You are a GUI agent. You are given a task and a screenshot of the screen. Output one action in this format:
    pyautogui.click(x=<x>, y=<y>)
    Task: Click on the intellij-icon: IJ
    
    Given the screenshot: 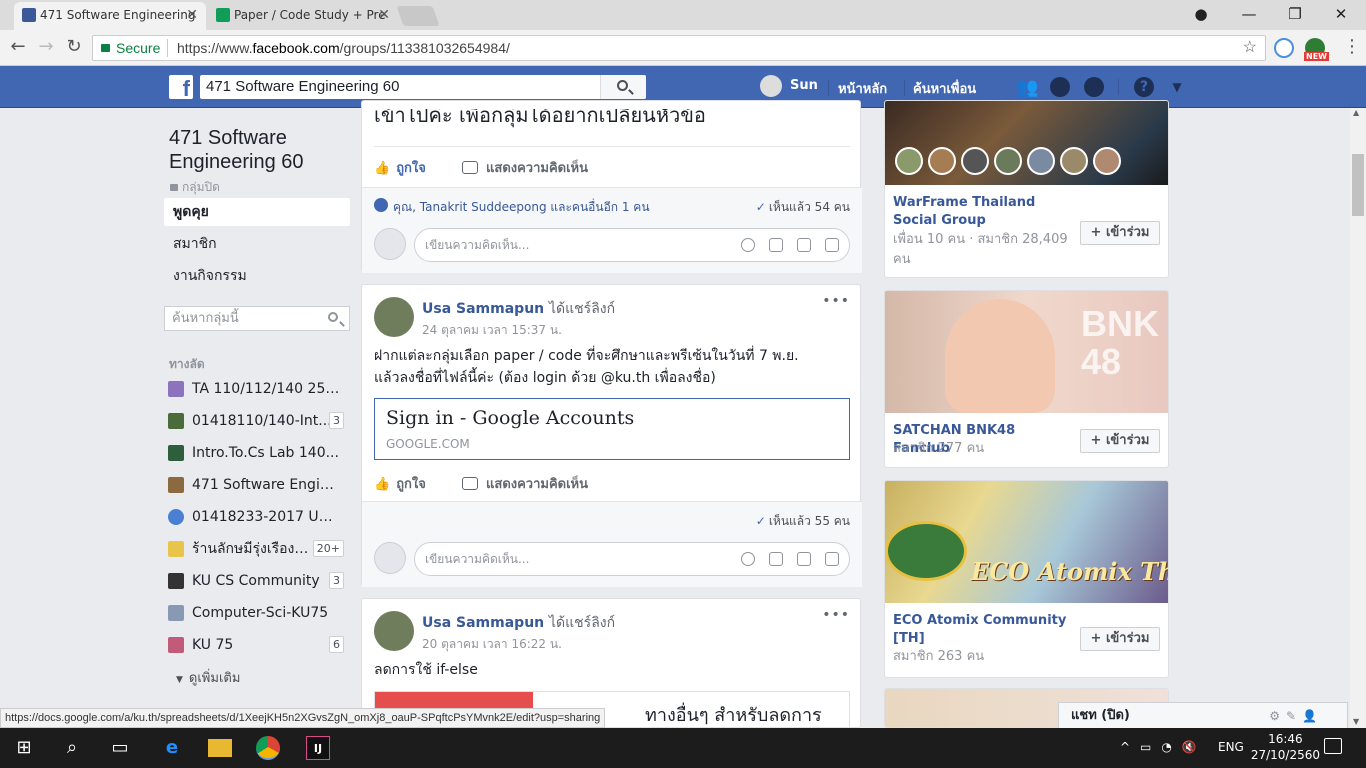 What is the action you would take?
    pyautogui.click(x=318, y=748)
    